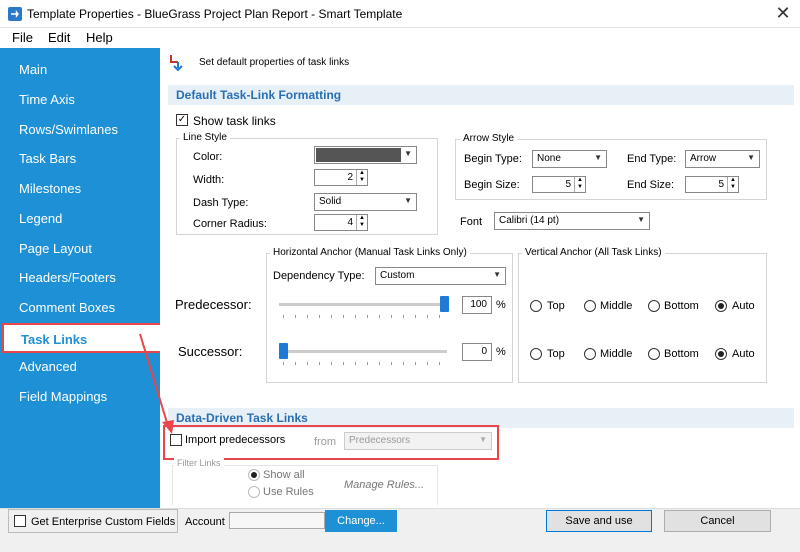 Image resolution: width=800 pixels, height=552 pixels. Describe the element at coordinates (67, 307) in the screenshot. I see `sidebar-item-comment-boxes: Comment Boxes` at that location.